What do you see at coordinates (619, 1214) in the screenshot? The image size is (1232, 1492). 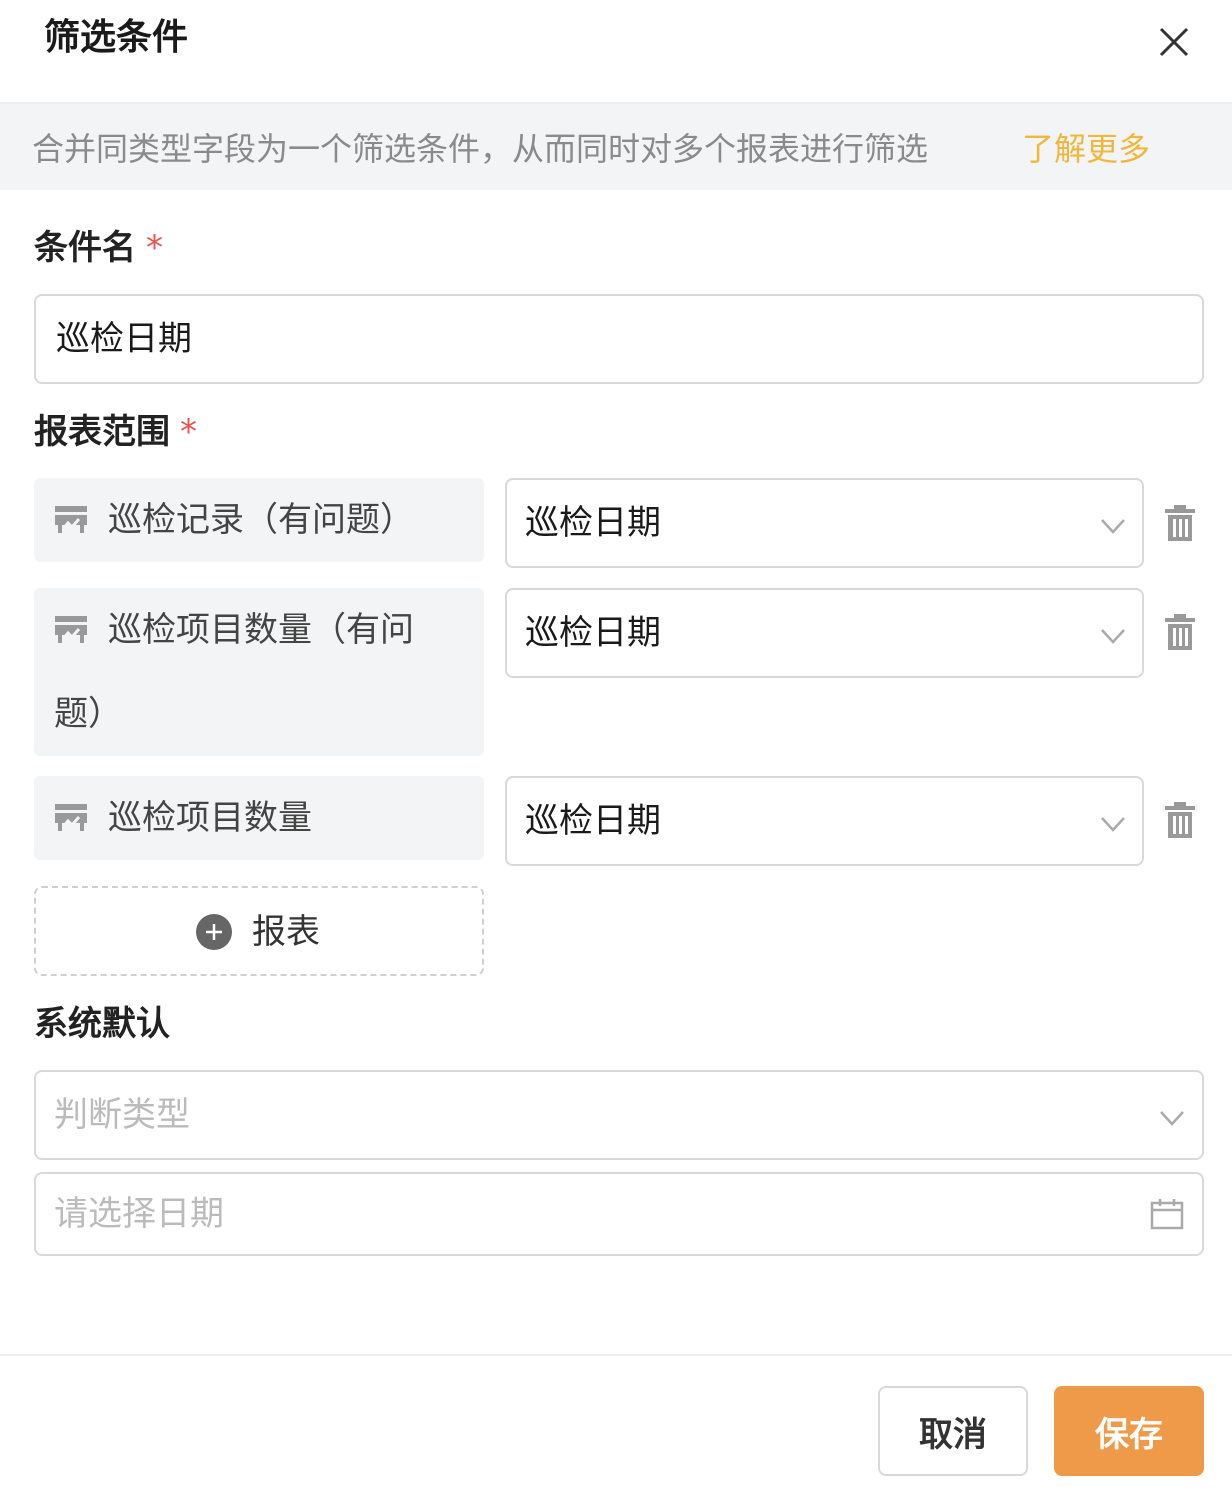 I see `date-picker: 请选择日期` at bounding box center [619, 1214].